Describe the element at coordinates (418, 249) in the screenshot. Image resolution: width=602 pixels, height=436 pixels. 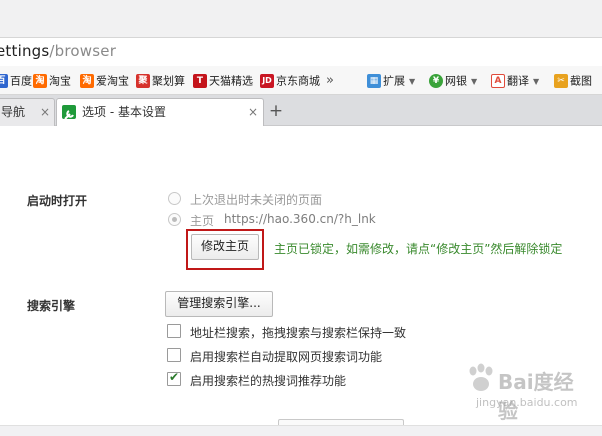
I see `homepage-locked-notice: 主页已锁定，如需修改，请点“修改主页”然后解除锁定` at that location.